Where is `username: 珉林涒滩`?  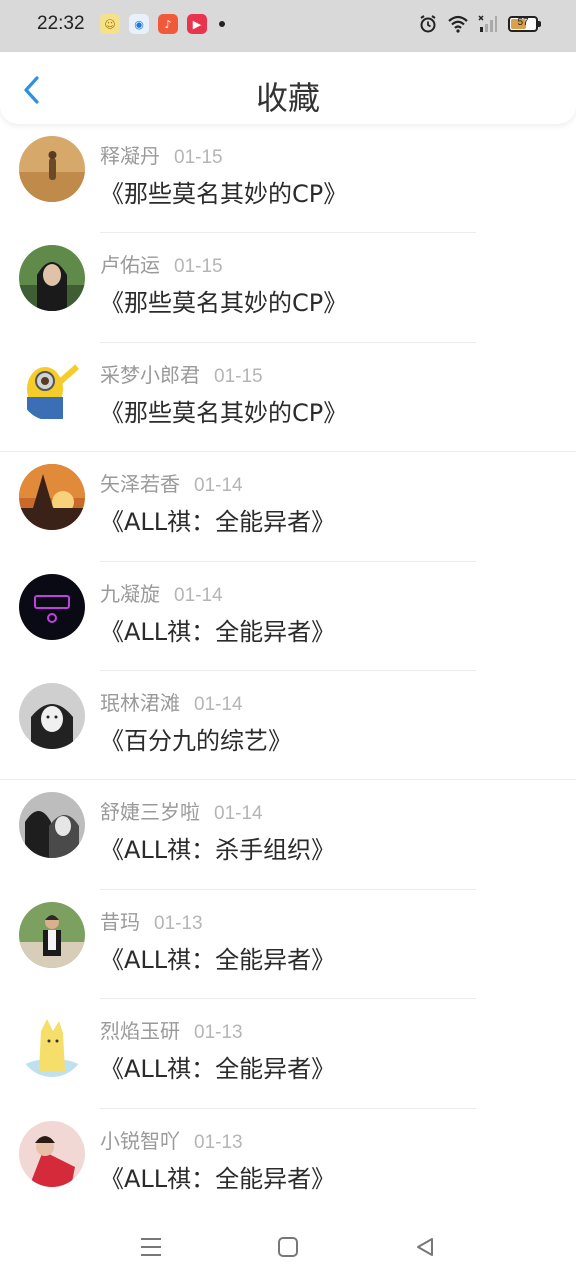
username: 珉林涒滩 is located at coordinates (140, 702).